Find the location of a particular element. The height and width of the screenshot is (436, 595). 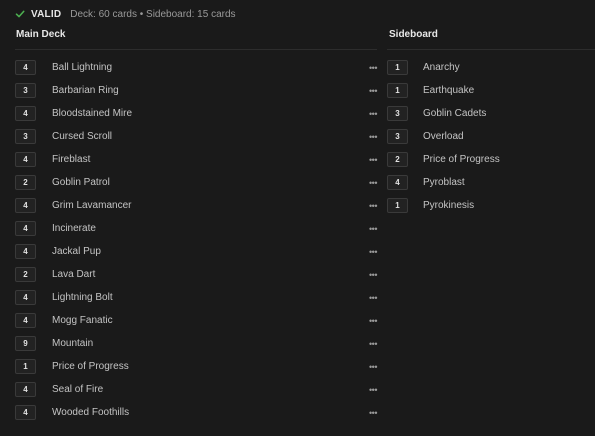

card-name: Earthquake is located at coordinates (449, 90).